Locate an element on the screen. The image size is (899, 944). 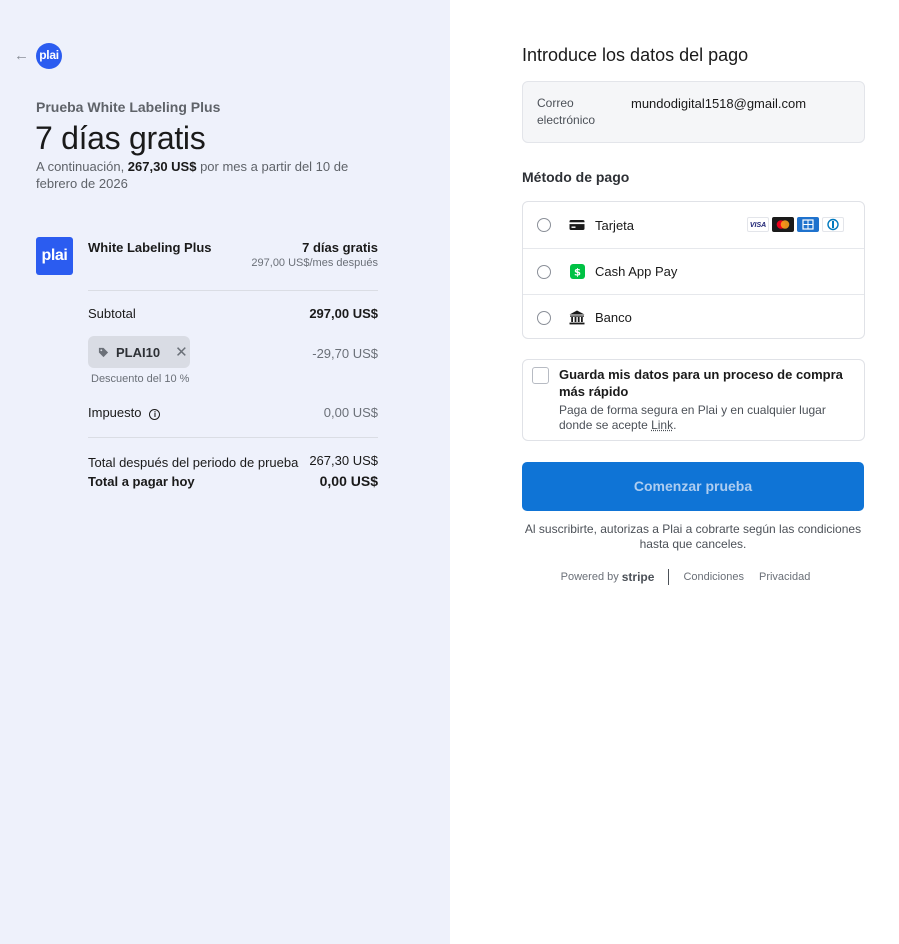
item-logo: plai is located at coordinates (54, 256).